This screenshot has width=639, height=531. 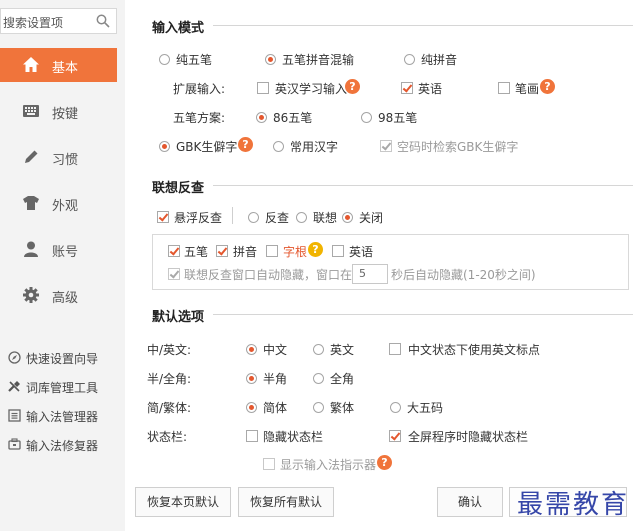 What do you see at coordinates (395, 407) in the screenshot?
I see `radio-big5` at bounding box center [395, 407].